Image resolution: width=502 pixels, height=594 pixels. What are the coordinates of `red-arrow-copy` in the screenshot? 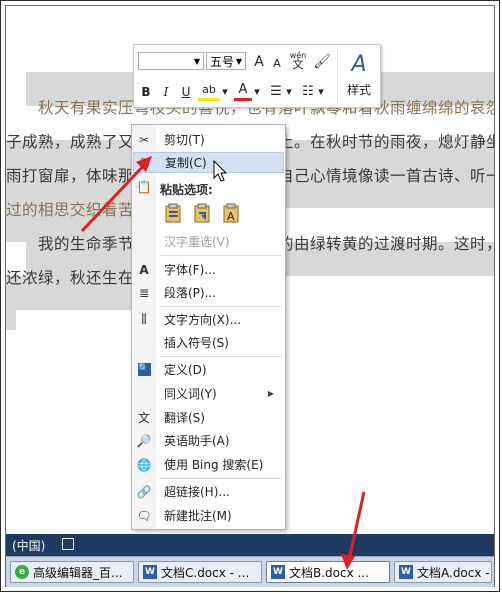 It's located at (114, 196).